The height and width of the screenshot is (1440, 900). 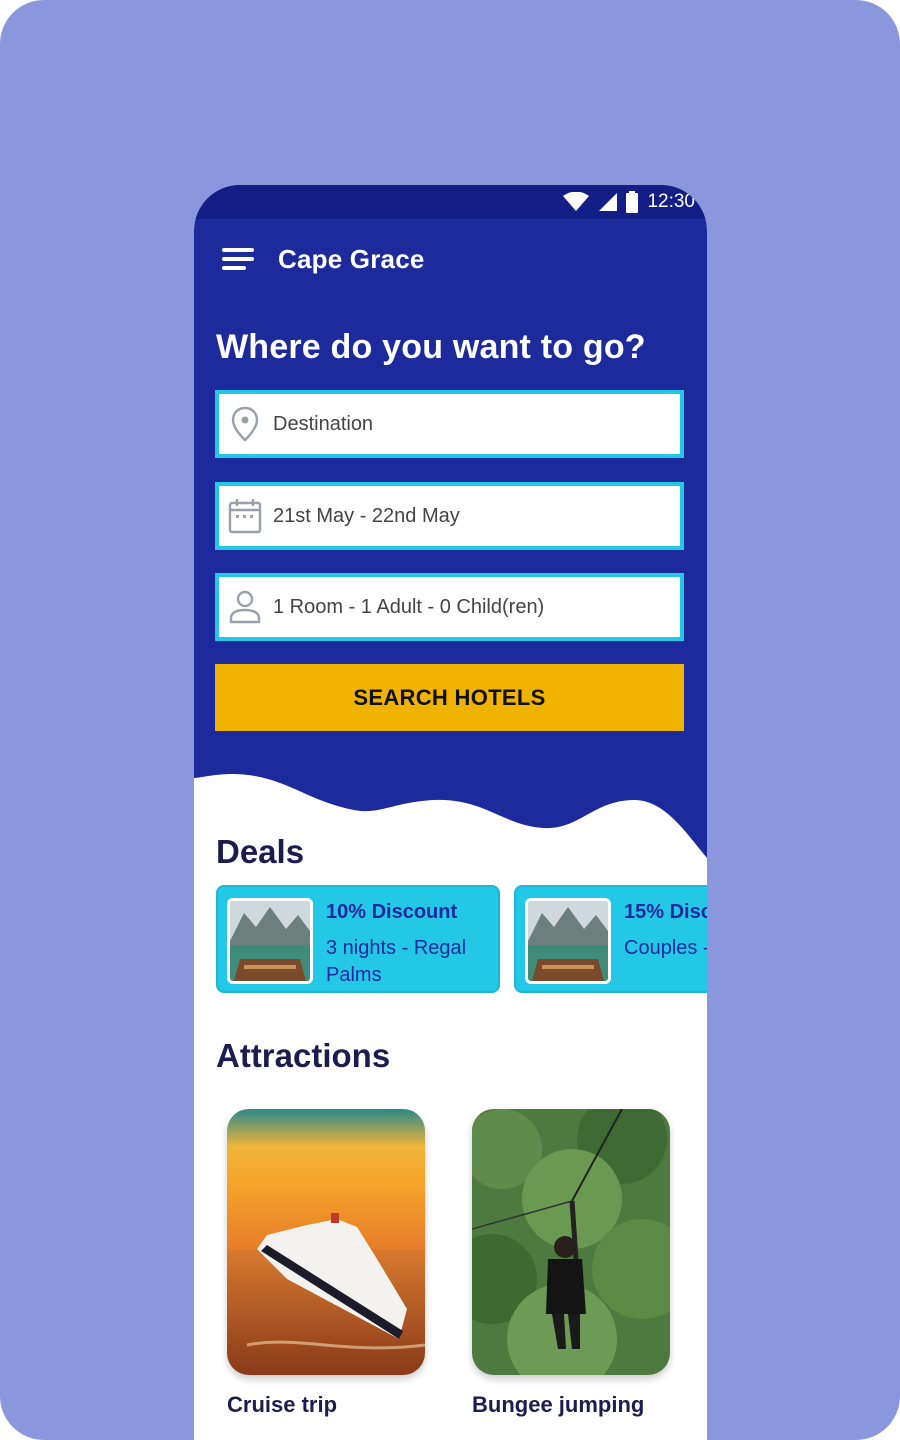 I want to click on destination-placeholder: Destination, so click(x=323, y=423).